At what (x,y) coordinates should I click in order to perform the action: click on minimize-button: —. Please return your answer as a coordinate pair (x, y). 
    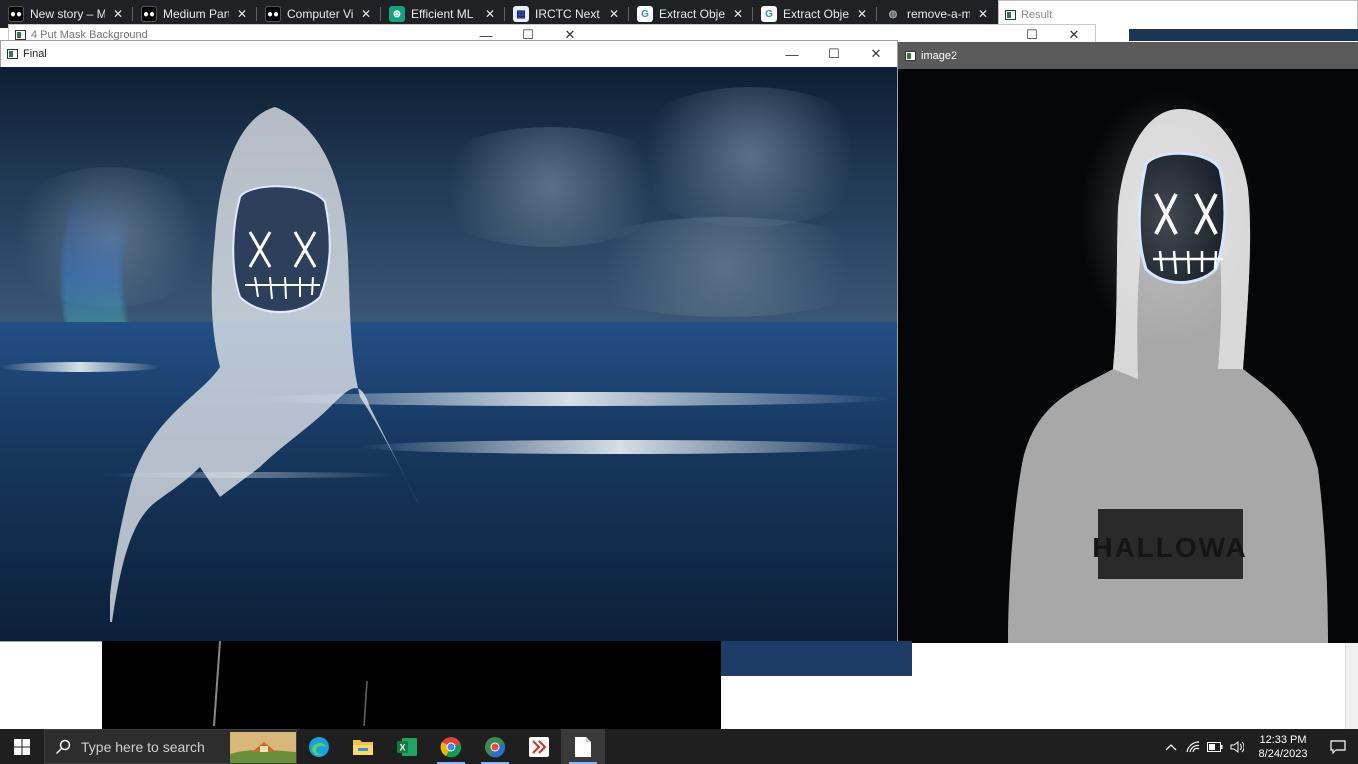
    Looking at the image, I should click on (792, 54).